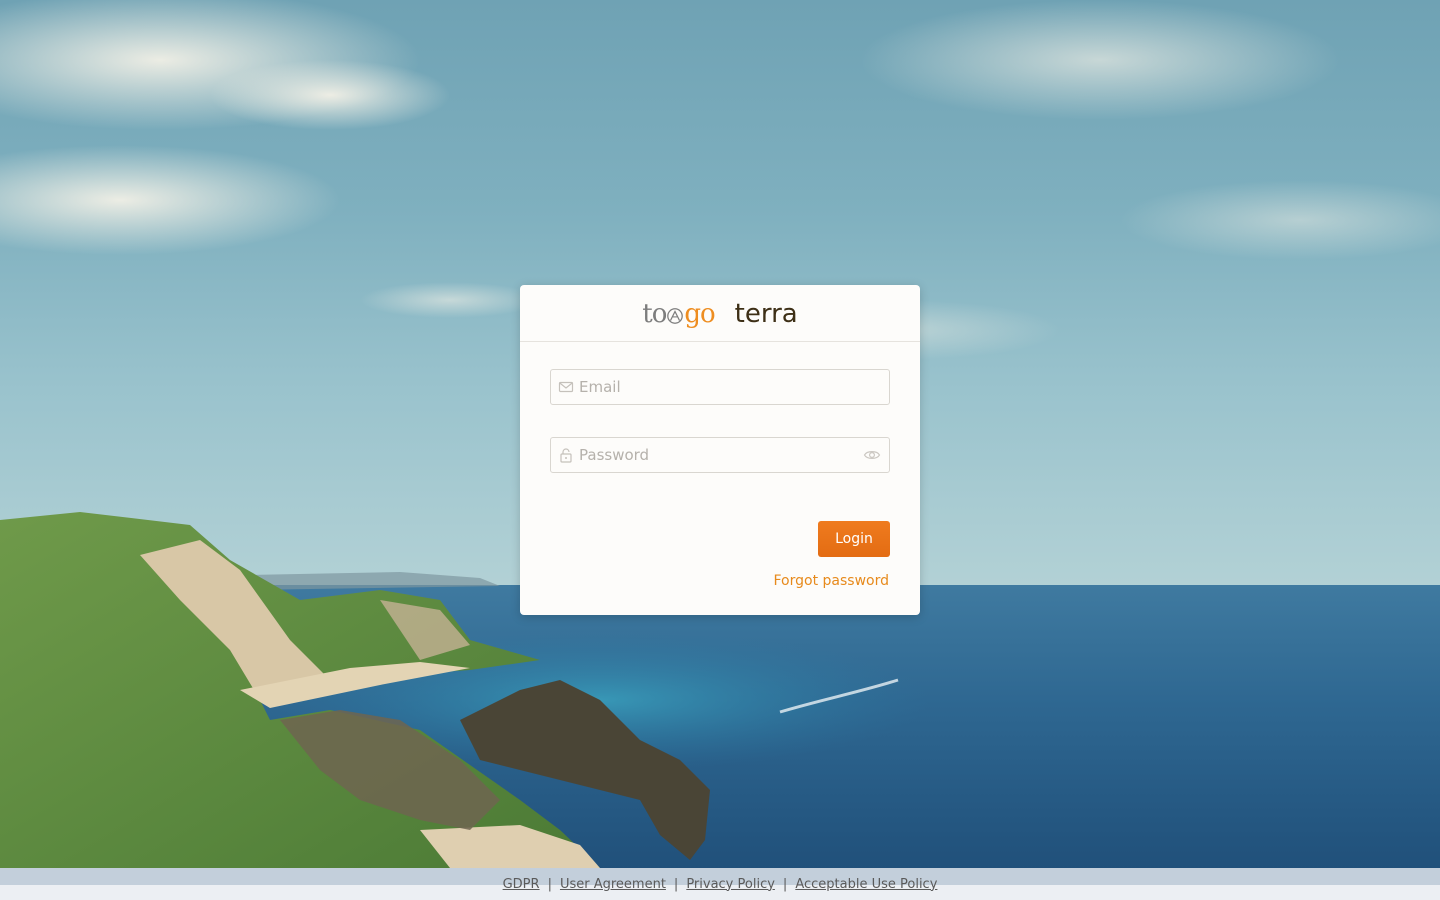  I want to click on lock-icon, so click(566, 455).